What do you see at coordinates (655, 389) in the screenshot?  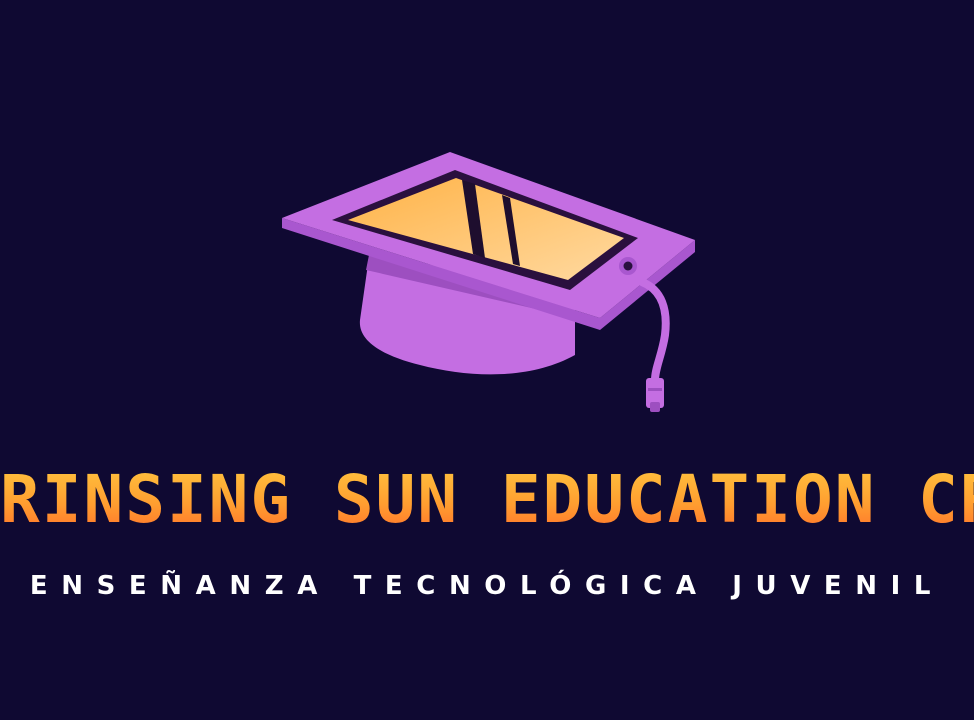 I see `tassel-plug-line` at bounding box center [655, 389].